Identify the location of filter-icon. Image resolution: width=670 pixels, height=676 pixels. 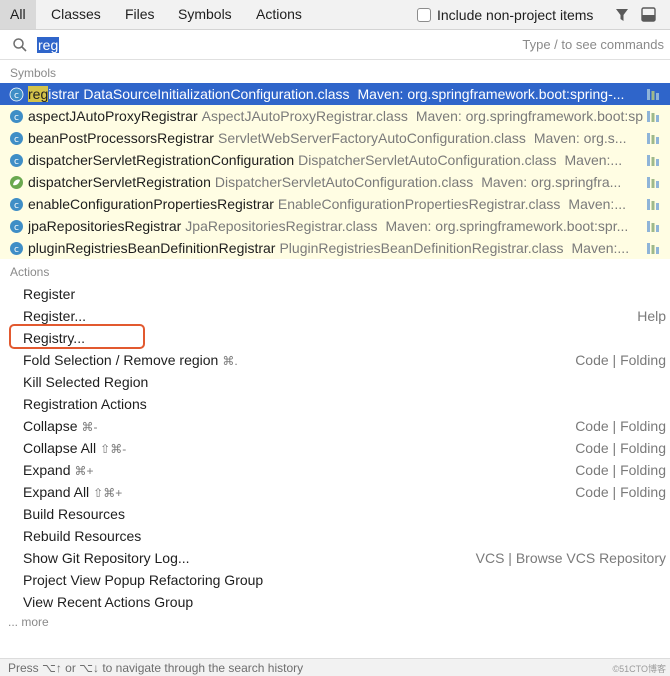
(622, 15).